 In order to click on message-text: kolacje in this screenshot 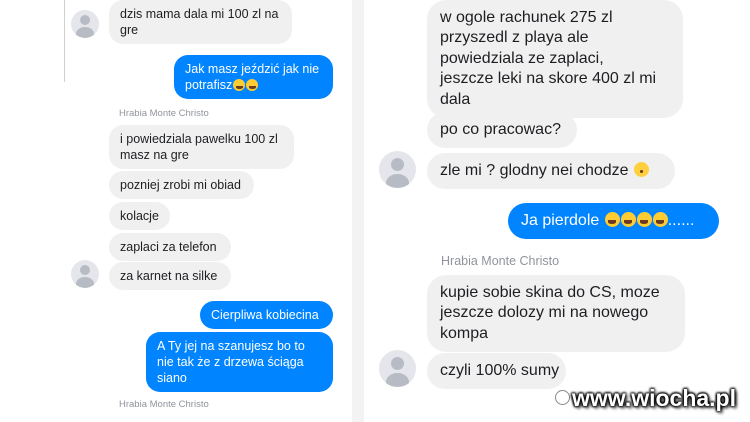, I will do `click(139, 216)`.